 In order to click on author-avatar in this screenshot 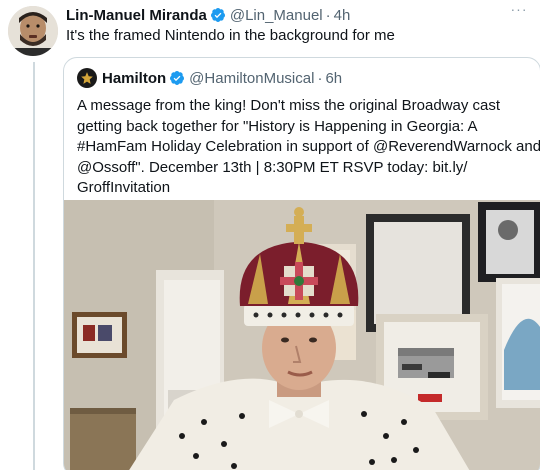, I will do `click(33, 31)`.